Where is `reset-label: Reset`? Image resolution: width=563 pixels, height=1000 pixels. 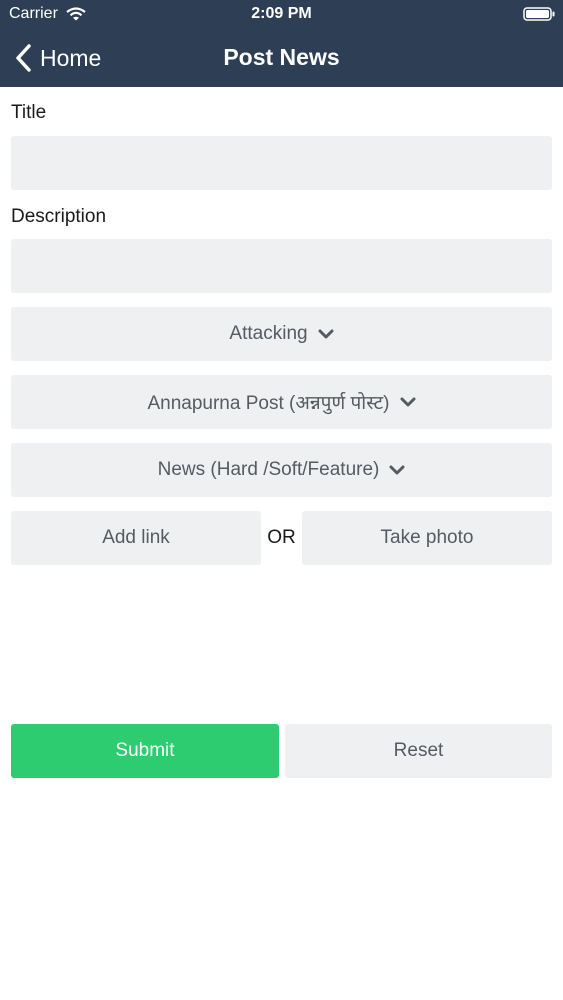
reset-label: Reset is located at coordinates (418, 750).